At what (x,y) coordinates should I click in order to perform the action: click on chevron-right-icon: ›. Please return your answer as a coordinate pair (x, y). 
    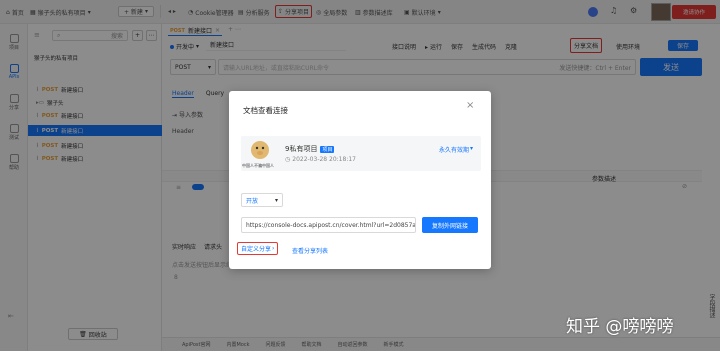
    Looking at the image, I should click on (273, 248).